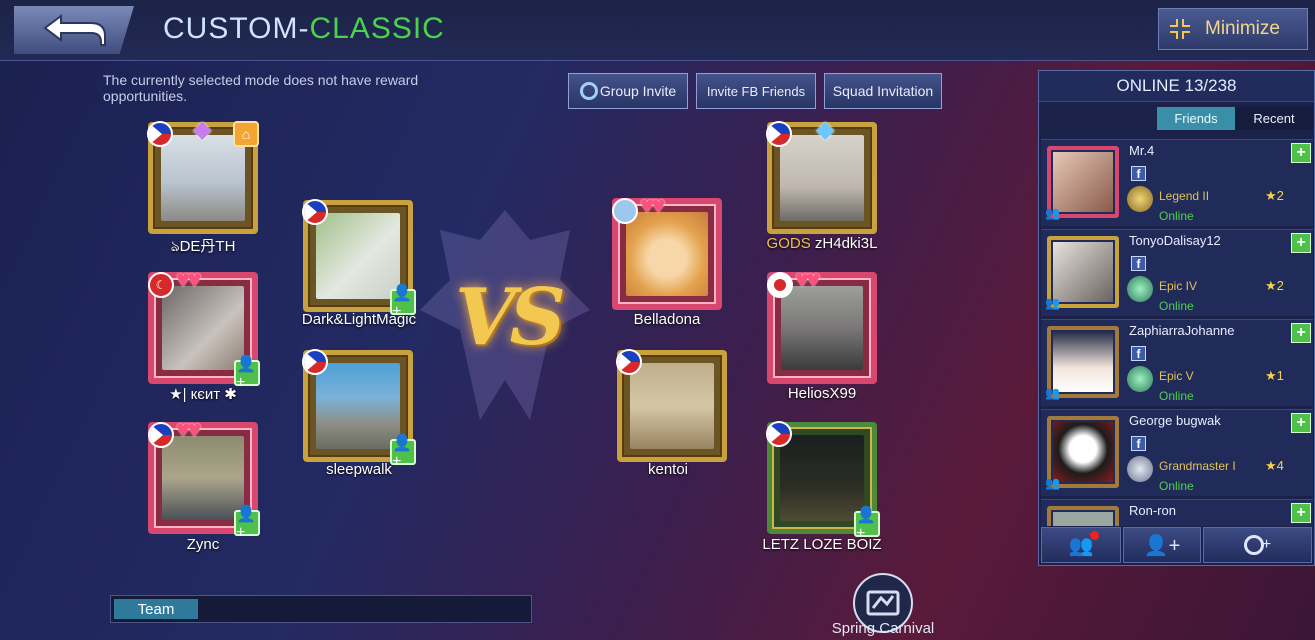 The image size is (1315, 640). Describe the element at coordinates (203, 246) in the screenshot. I see `player-name-left-1: ঌDE丹TH` at that location.